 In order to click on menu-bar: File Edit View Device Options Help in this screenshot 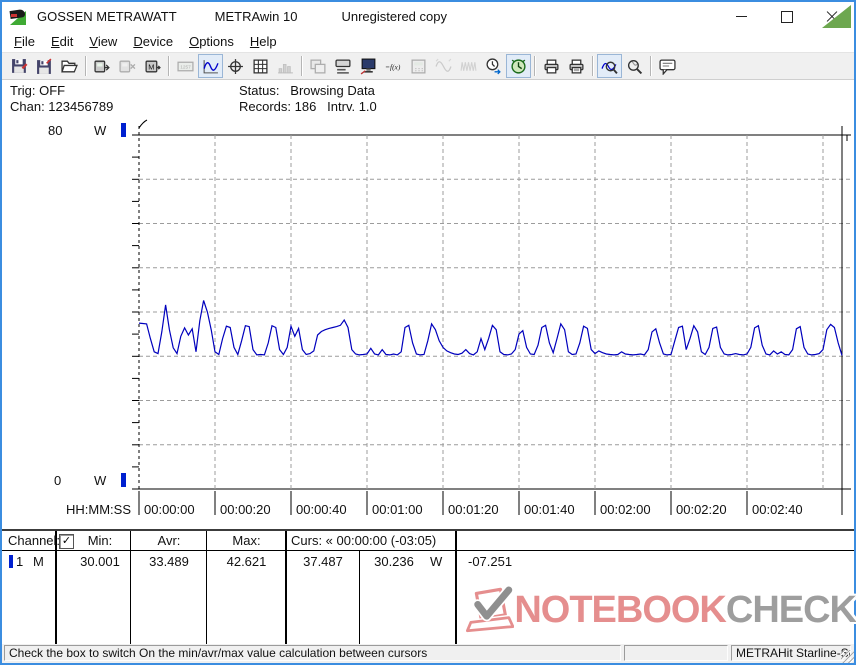, I will do `click(428, 41)`.